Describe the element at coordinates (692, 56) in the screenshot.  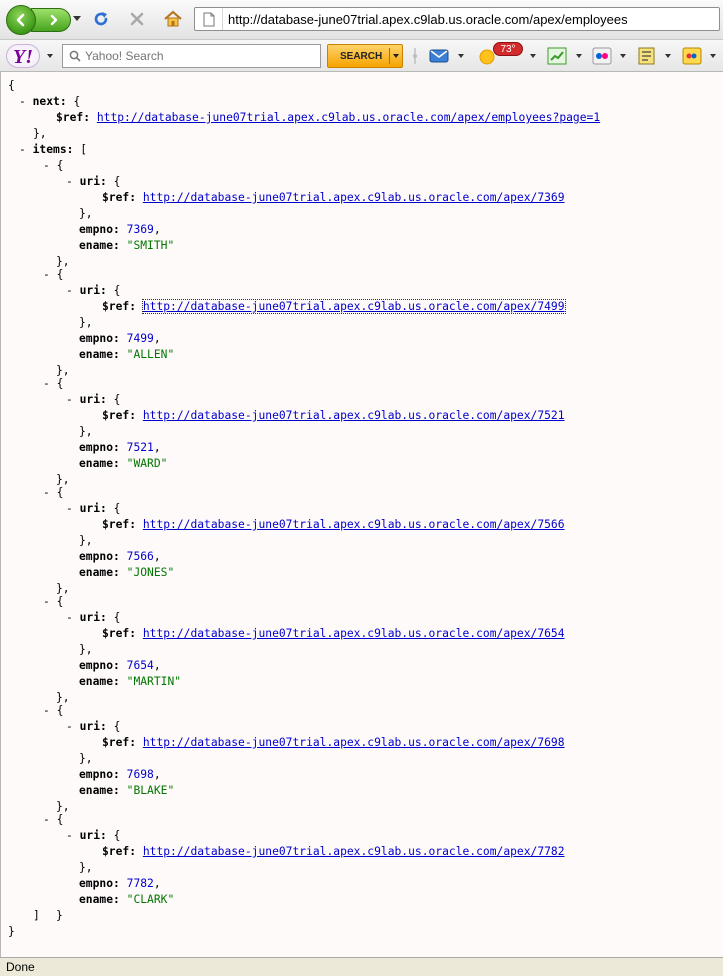
I see `ebay-button` at that location.